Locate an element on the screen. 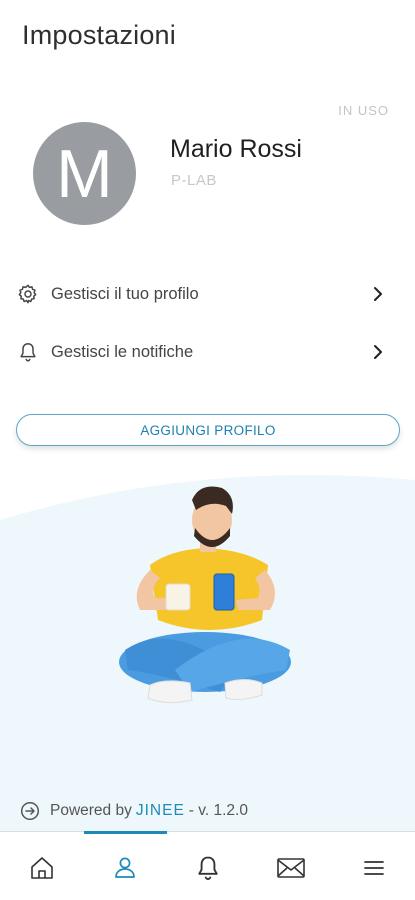  active-tab-indicator is located at coordinates (125, 832).